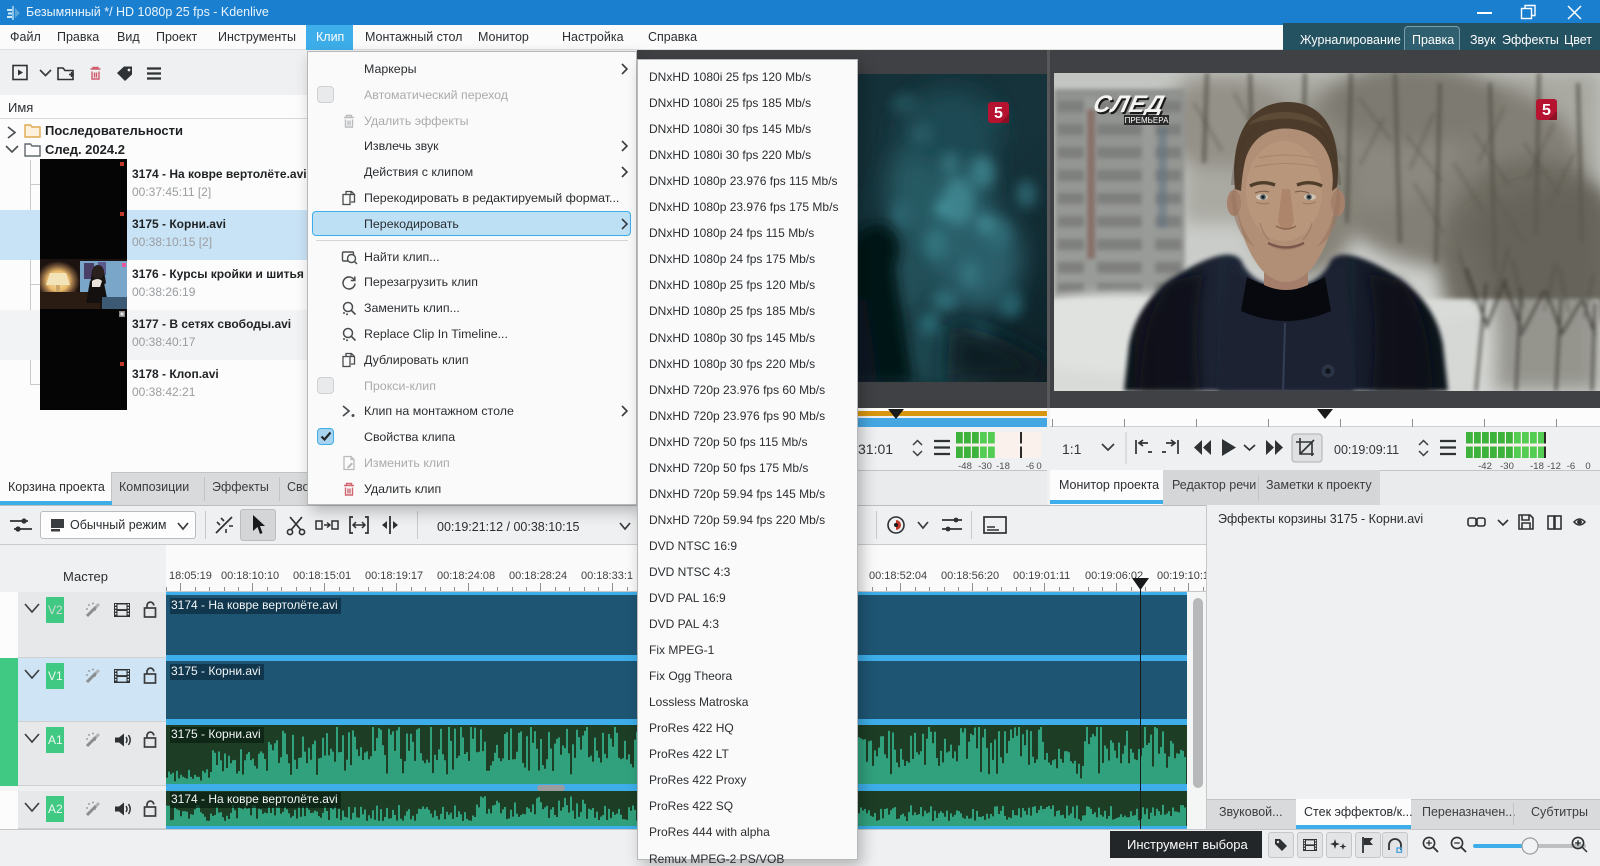 This screenshot has height=866, width=1600. Describe the element at coordinates (1147, 120) in the screenshot. I see `svg-text: ПРЕМЬЕРА` at that location.